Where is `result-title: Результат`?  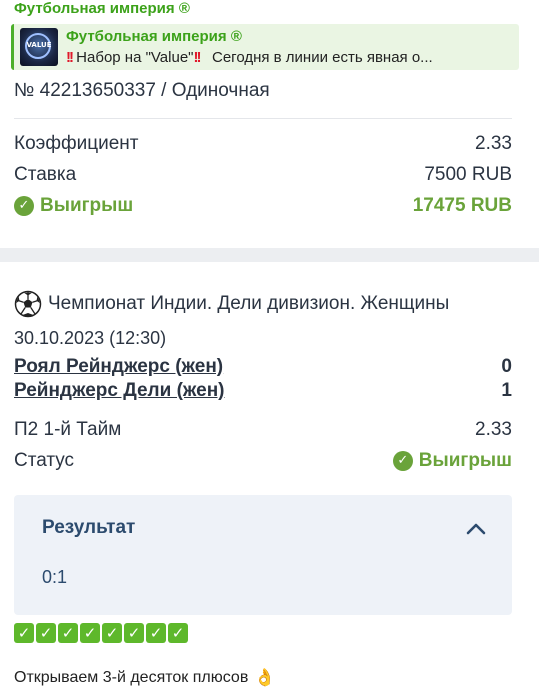
result-title: Результат is located at coordinates (89, 527).